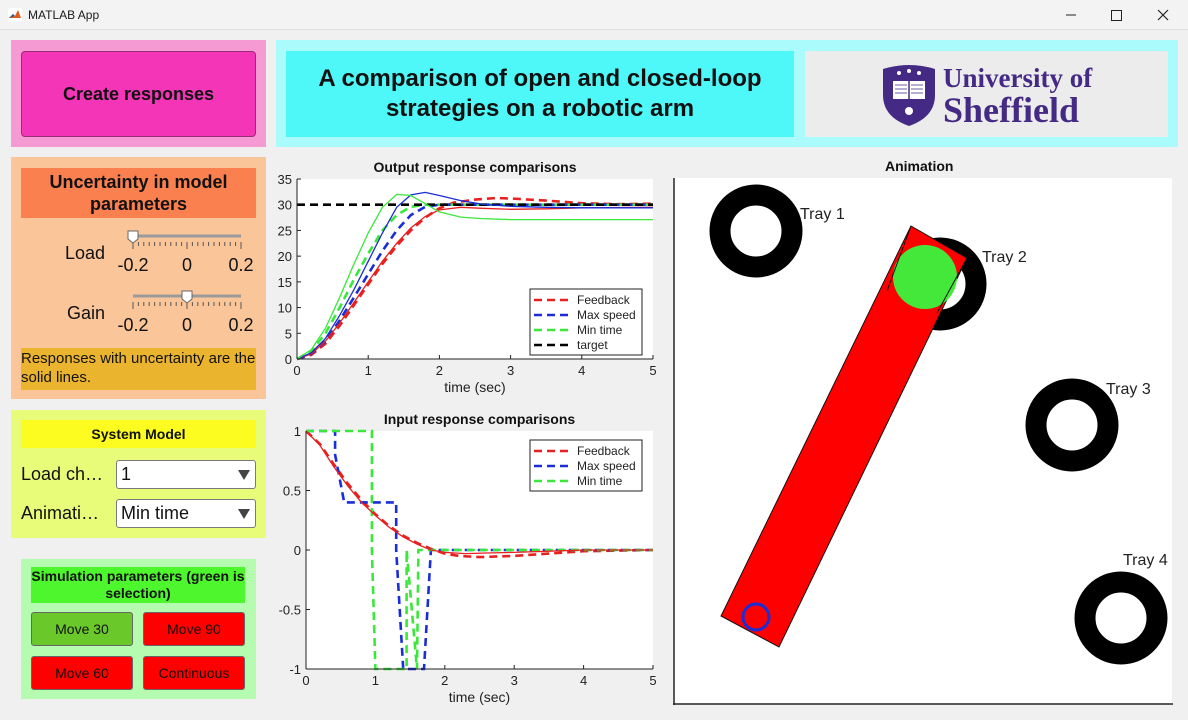 The width and height of the screenshot is (1188, 720). I want to click on minimize-icon, so click(1071, 15).